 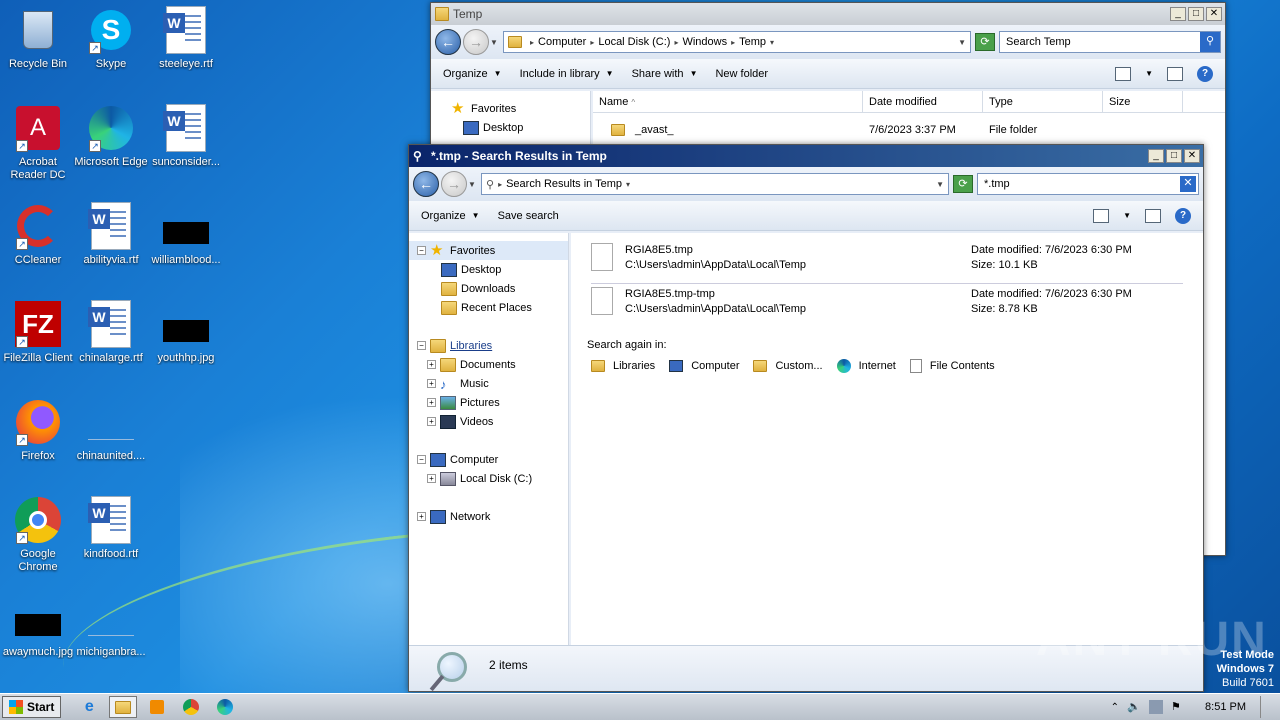 I want to click on desktop-icon-steeleye: W steeleye.rtf, so click(x=186, y=38).